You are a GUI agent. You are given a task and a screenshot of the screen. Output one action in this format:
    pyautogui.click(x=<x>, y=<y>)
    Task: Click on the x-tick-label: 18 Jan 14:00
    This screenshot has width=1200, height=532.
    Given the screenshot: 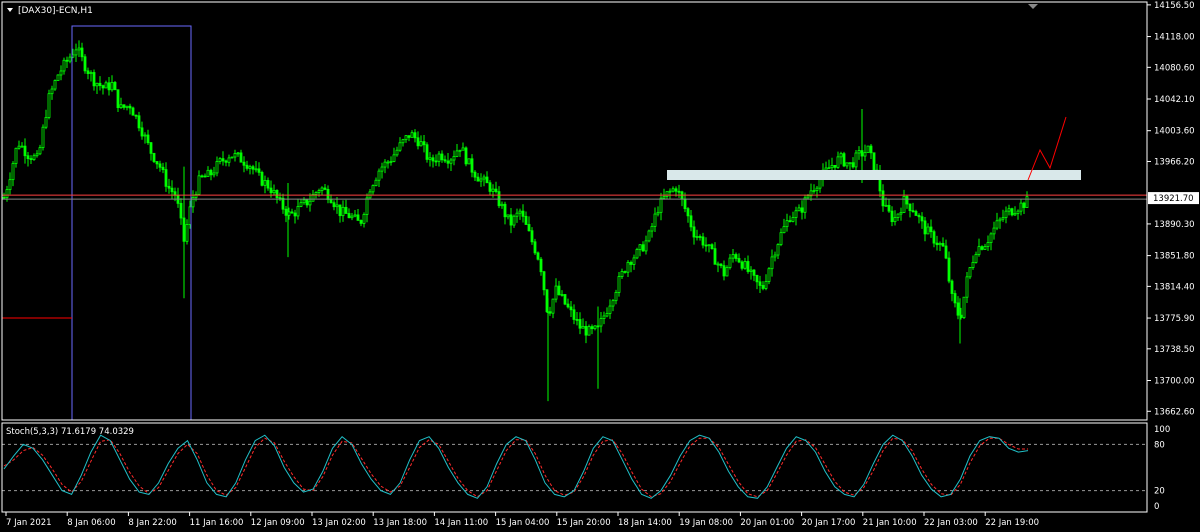 What is the action you would take?
    pyautogui.click(x=645, y=523)
    